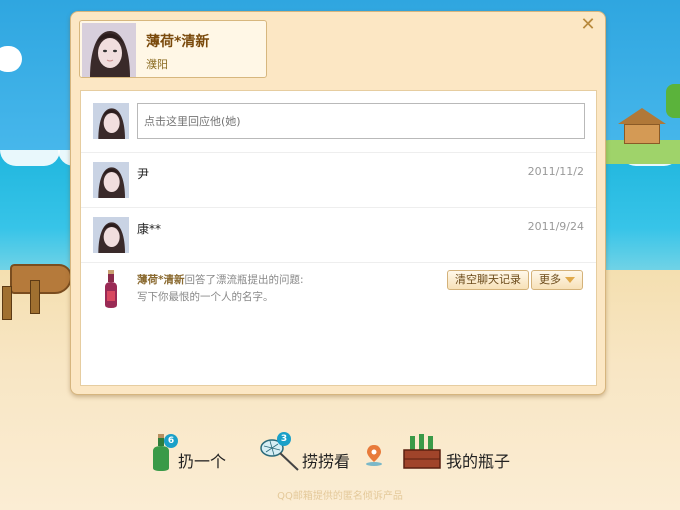  Describe the element at coordinates (111, 289) in the screenshot. I see `red-bottle-icon` at that location.